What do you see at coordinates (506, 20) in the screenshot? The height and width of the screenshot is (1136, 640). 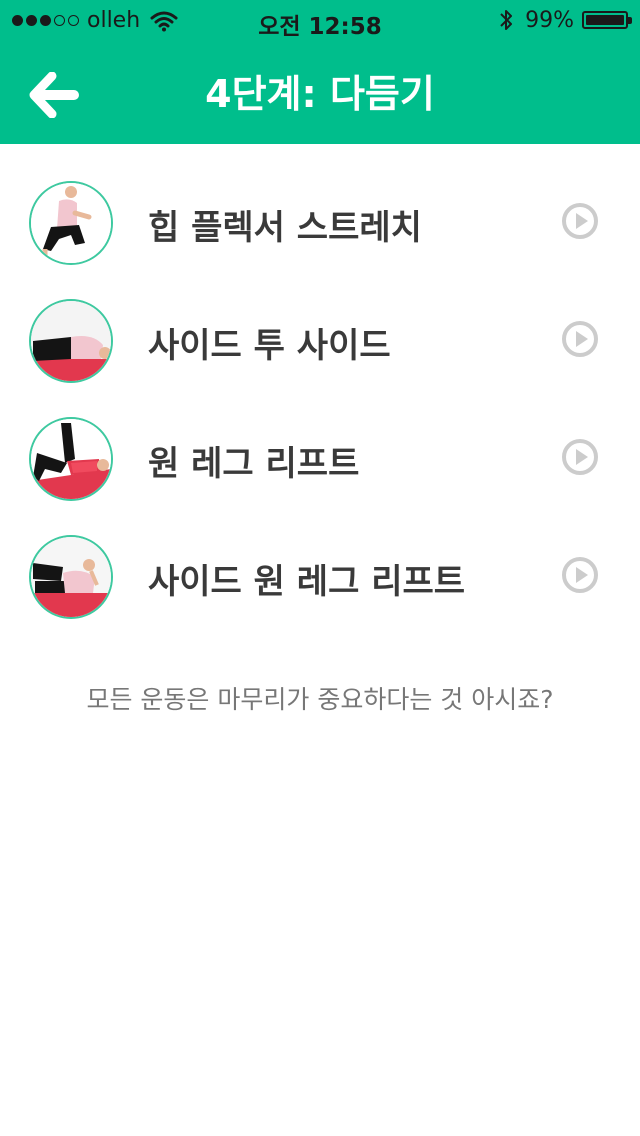 I see `bluetooth-icon` at bounding box center [506, 20].